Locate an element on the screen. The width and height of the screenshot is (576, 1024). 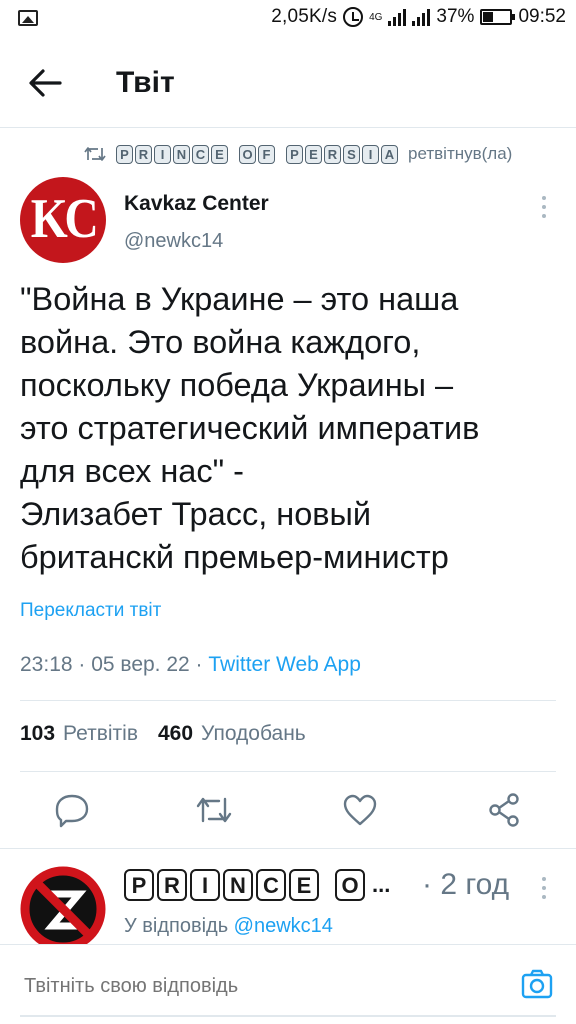
reply-composer is located at coordinates (288, 984).